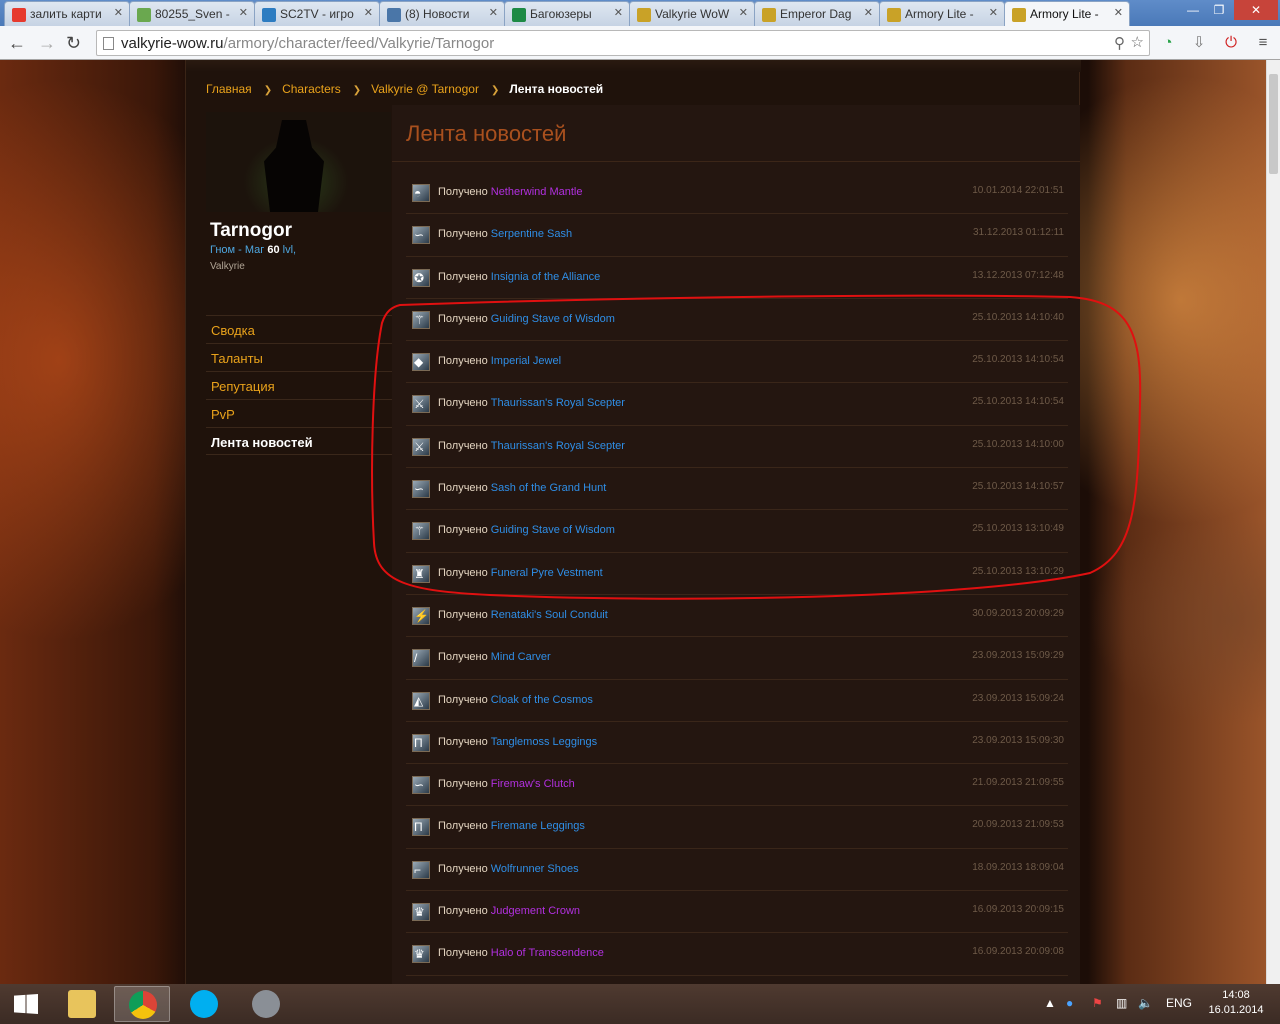 This screenshot has width=1280, height=1024. Describe the element at coordinates (421, 615) in the screenshot. I see `wand-icon: ⚡` at that location.